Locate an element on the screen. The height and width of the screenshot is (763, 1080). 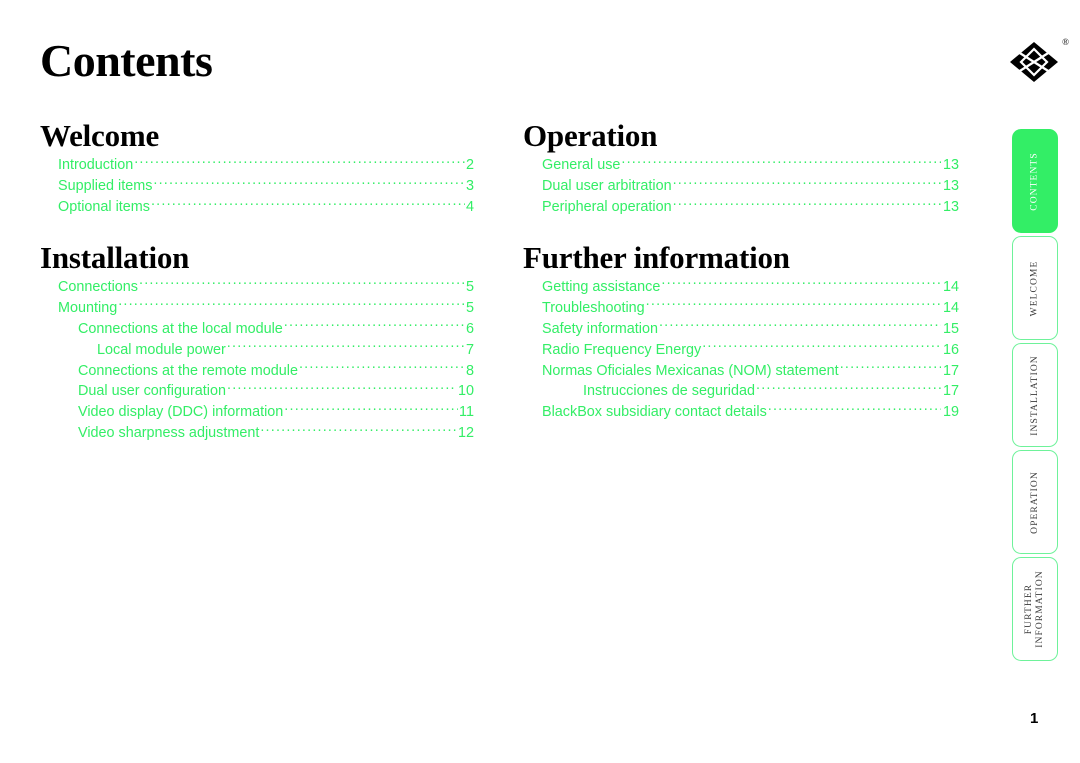
toc-entry-page-number: 3 is located at coordinates (469, 186).